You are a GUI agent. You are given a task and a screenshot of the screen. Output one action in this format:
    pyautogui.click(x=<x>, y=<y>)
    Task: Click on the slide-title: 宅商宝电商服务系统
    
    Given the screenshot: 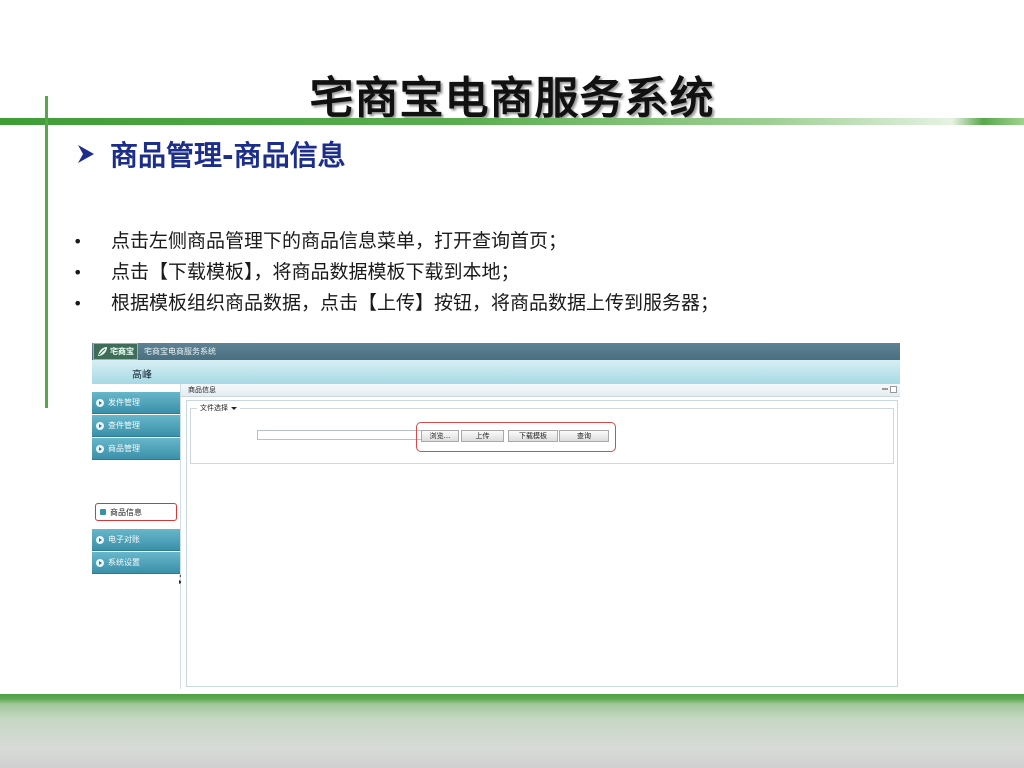 What is the action you would take?
    pyautogui.click(x=512, y=98)
    